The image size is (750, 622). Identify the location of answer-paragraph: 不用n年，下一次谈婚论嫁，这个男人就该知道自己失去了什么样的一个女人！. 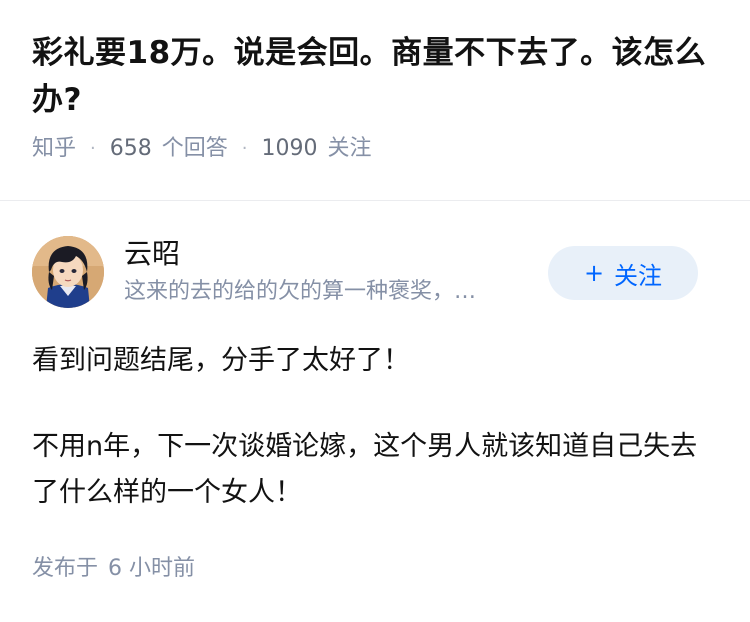
(365, 469).